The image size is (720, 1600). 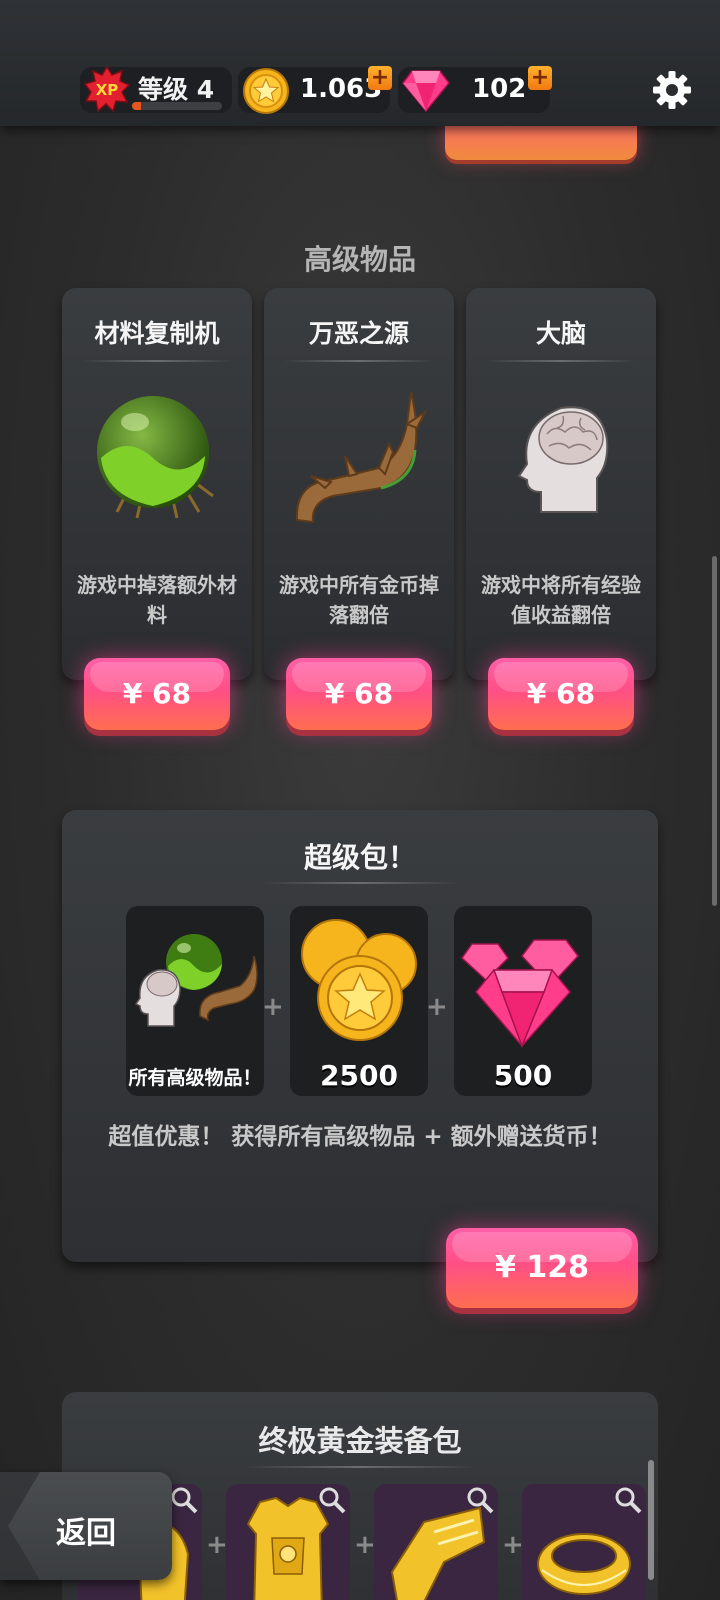 I want to click on gold-gauntlet-icon, so click(x=438, y=1553).